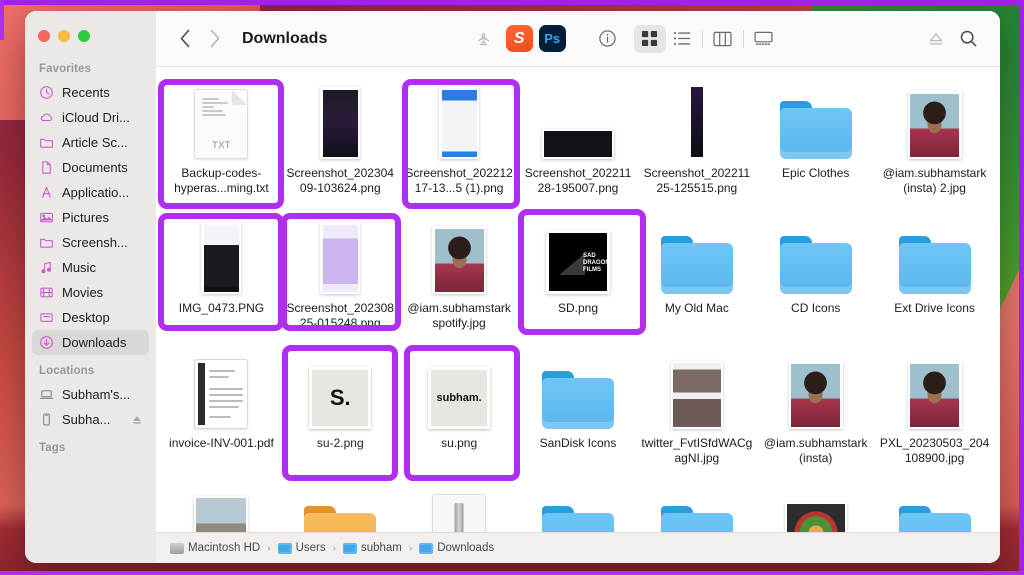 Image resolution: width=1024 pixels, height=575 pixels. Describe the element at coordinates (137, 420) in the screenshot. I see `eject-icon` at that location.